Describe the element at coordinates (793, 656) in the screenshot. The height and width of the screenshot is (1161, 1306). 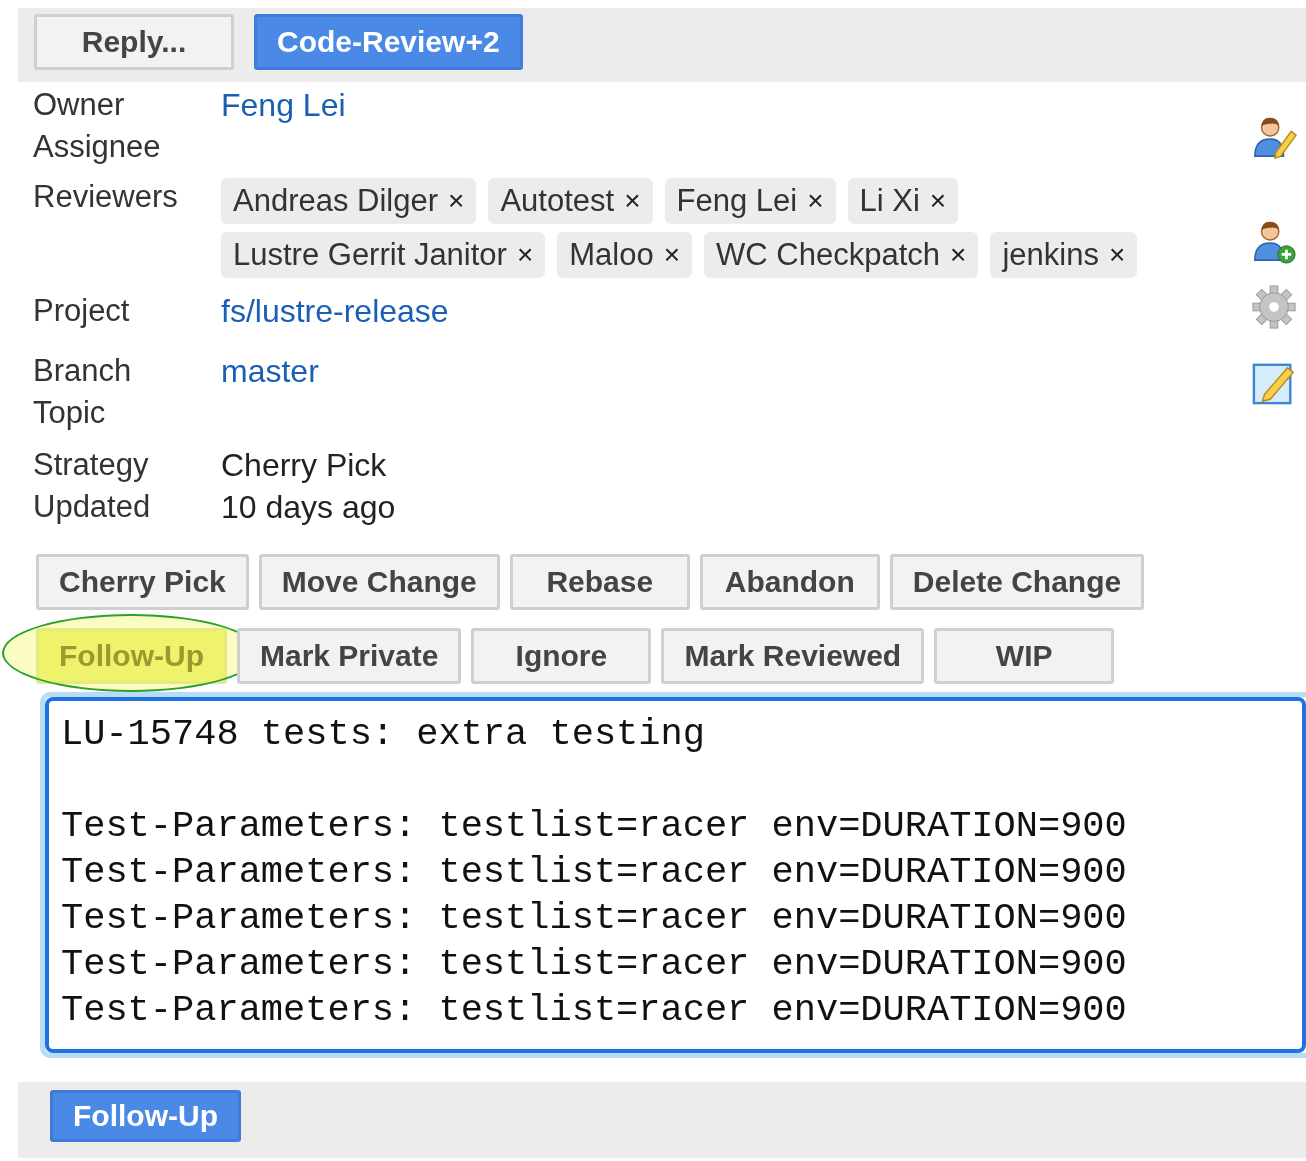
I see `action-button: Mark Reviewed` at that location.